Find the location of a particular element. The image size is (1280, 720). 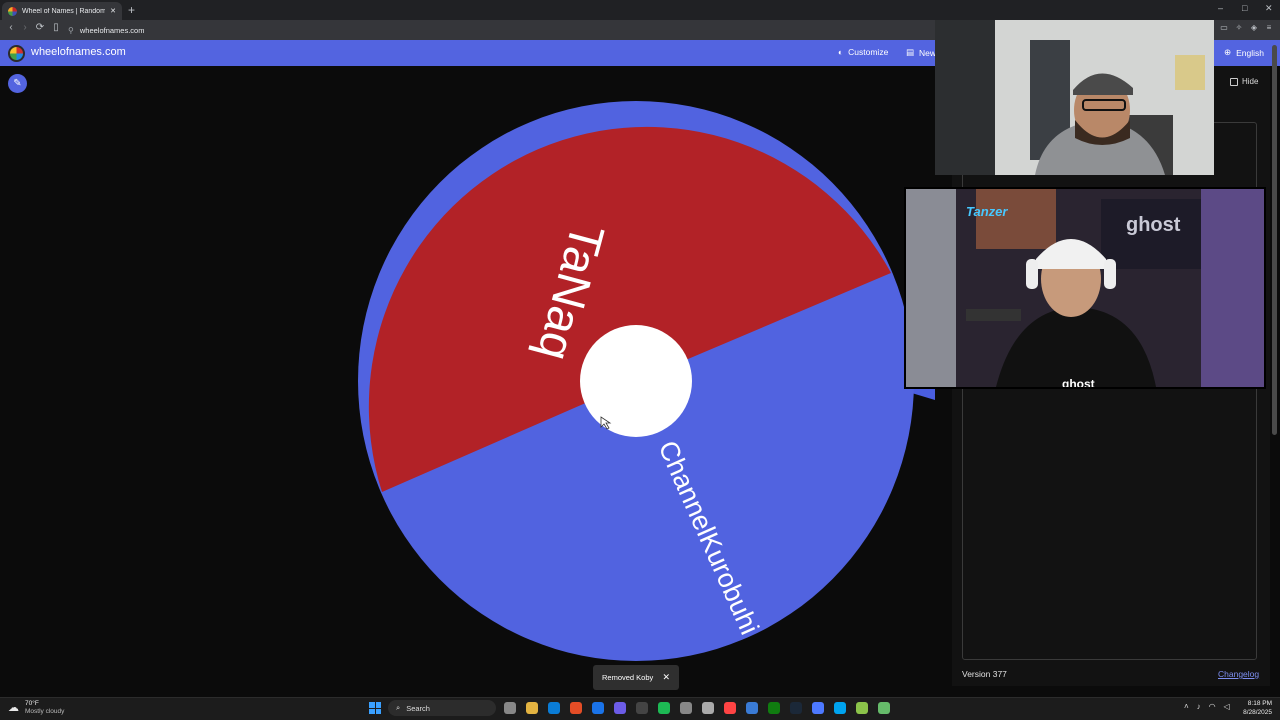

customize-label: Customize is located at coordinates (868, 52).